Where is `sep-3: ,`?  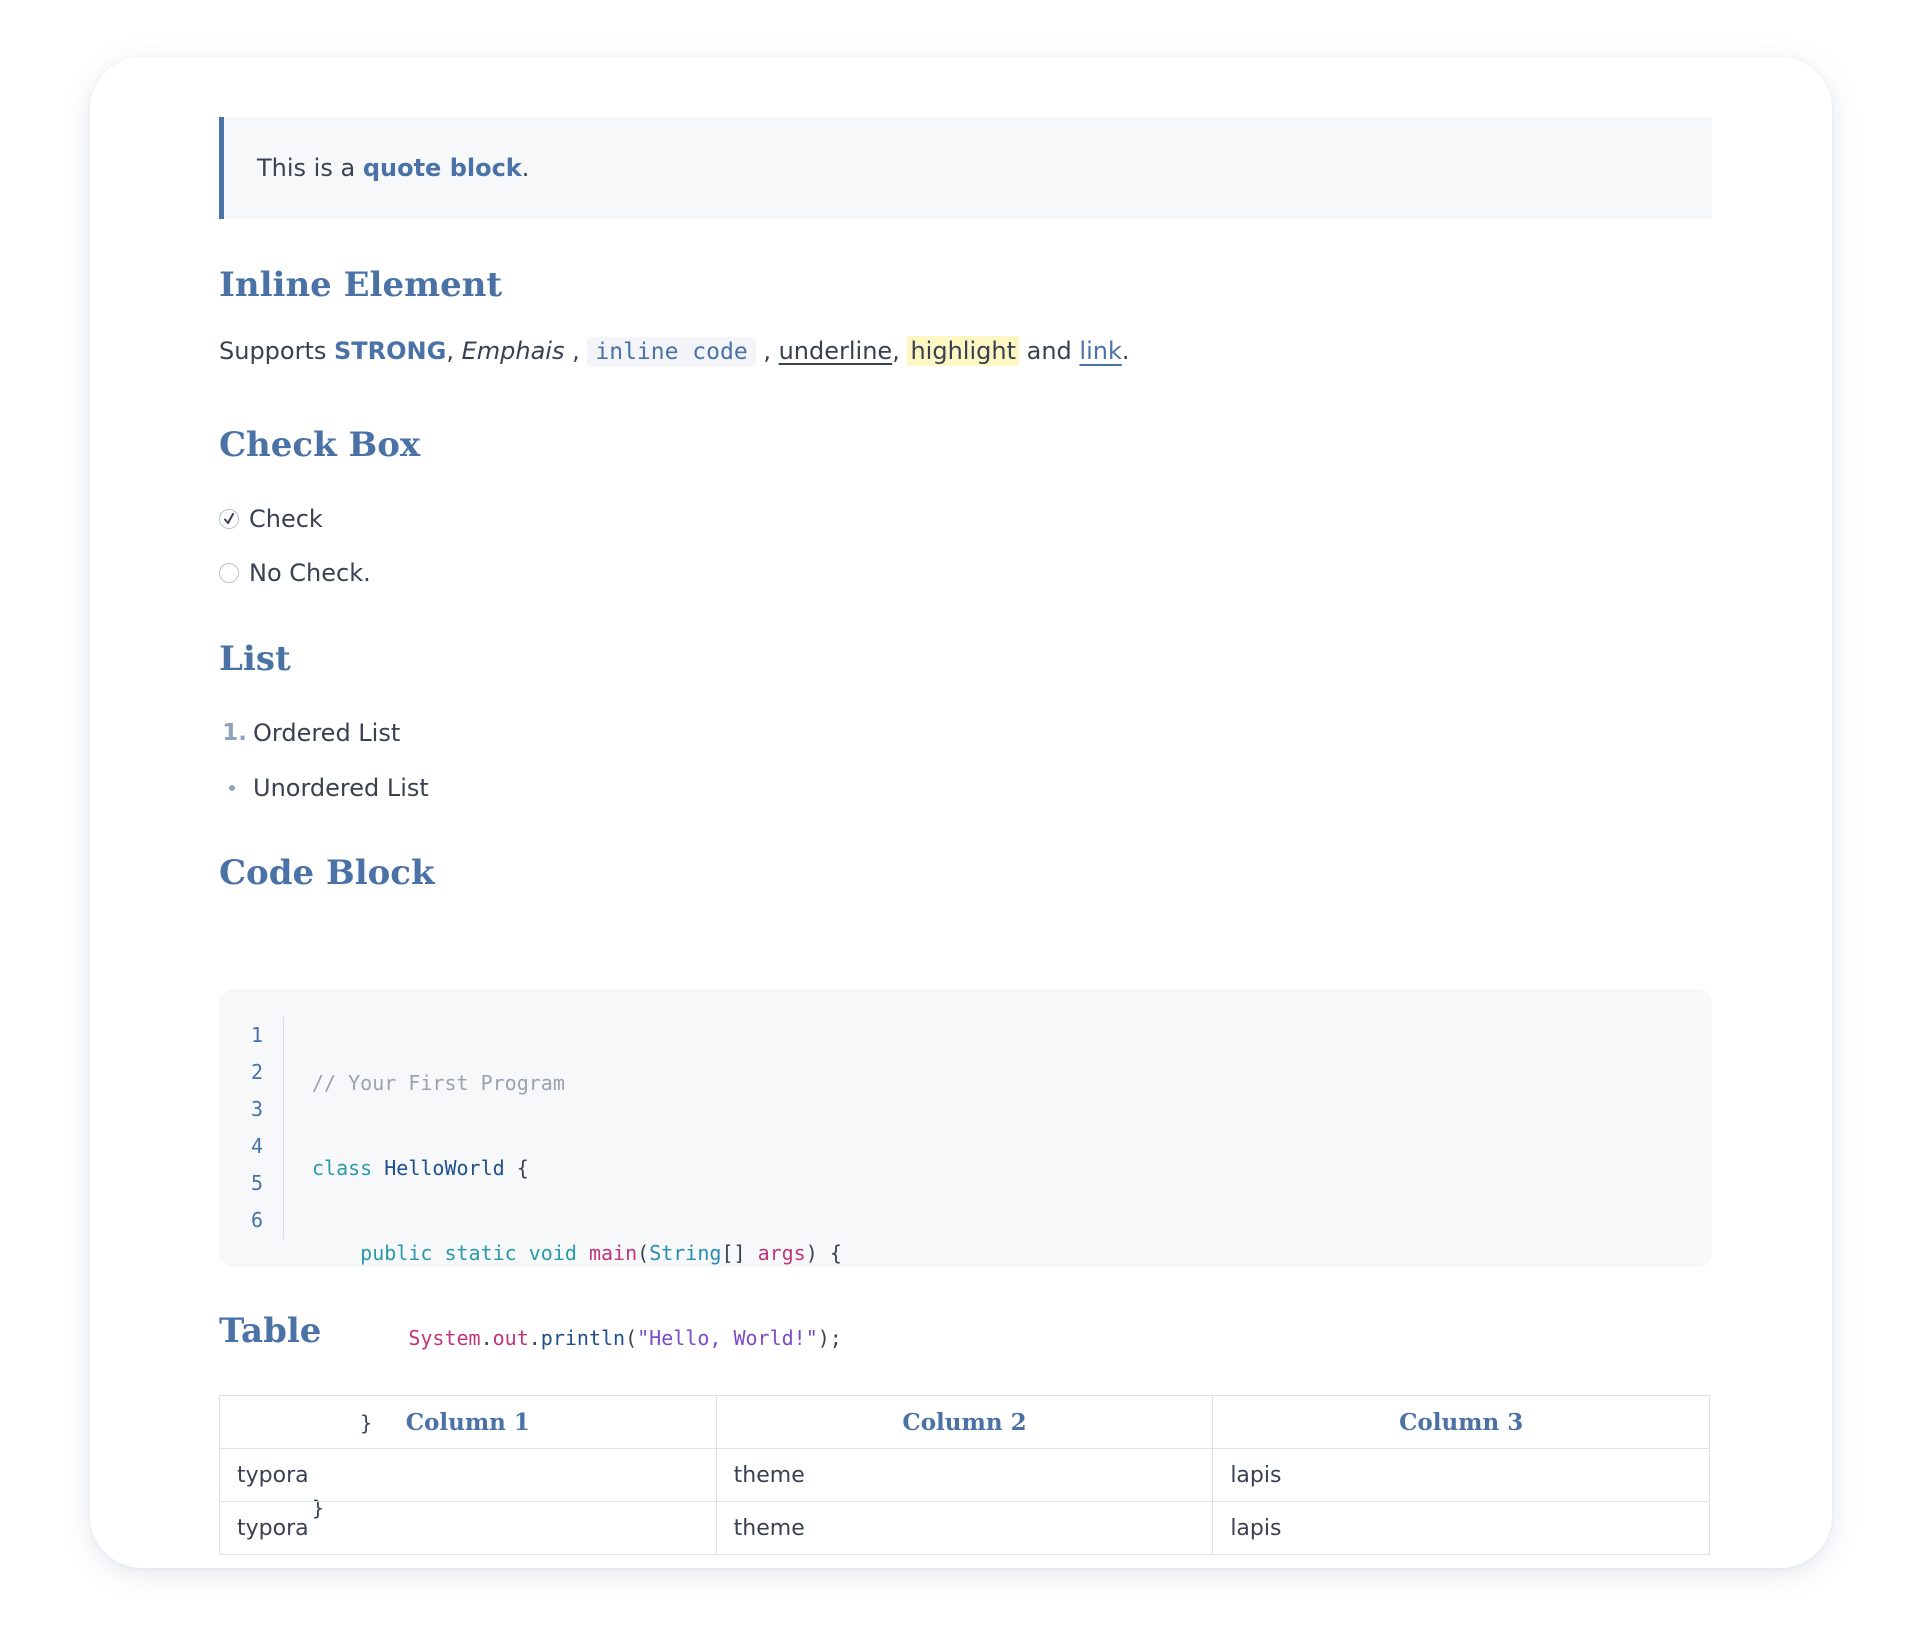 sep-3: , is located at coordinates (767, 351).